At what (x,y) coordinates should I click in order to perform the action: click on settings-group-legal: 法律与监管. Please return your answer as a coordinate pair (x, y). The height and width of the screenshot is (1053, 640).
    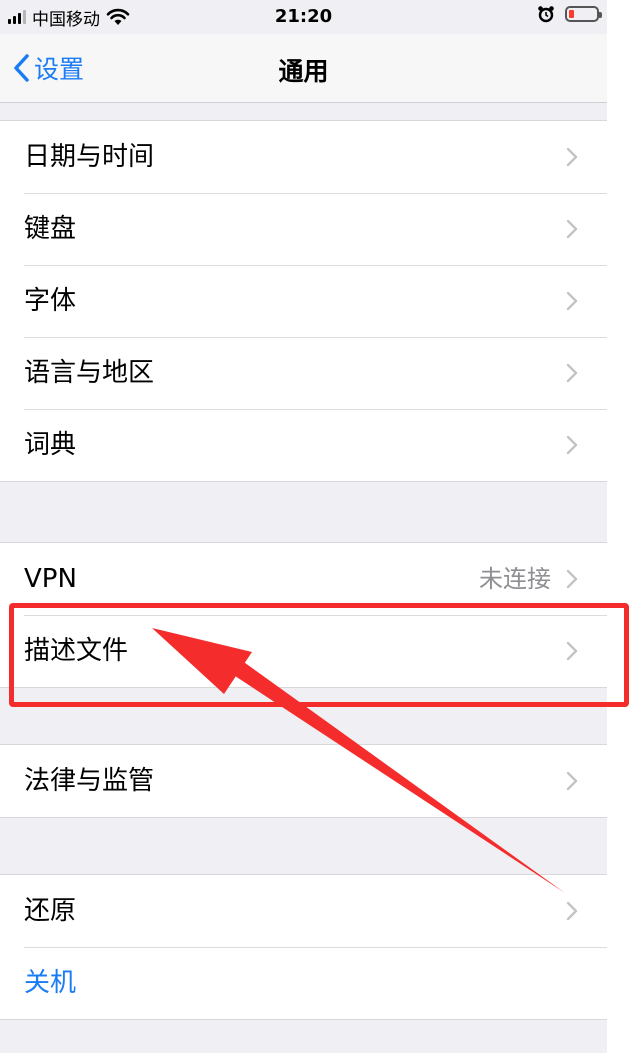
    Looking at the image, I should click on (303, 781).